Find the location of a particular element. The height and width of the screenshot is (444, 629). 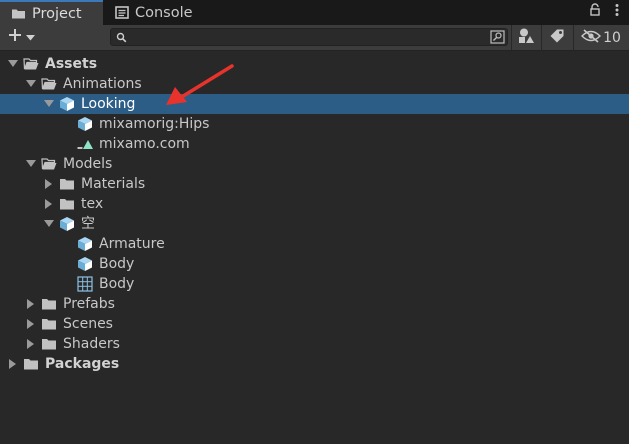

search-by-type-button is located at coordinates (526, 37).